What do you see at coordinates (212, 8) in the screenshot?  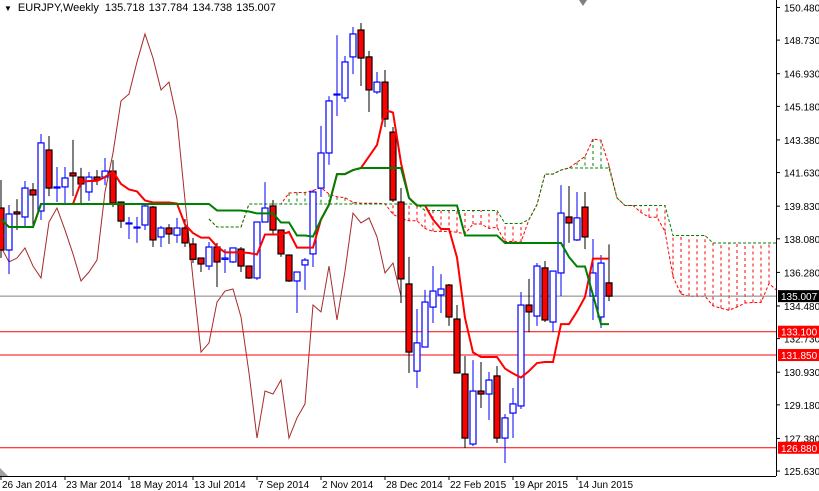 I see `low-value: 134.738` at bounding box center [212, 8].